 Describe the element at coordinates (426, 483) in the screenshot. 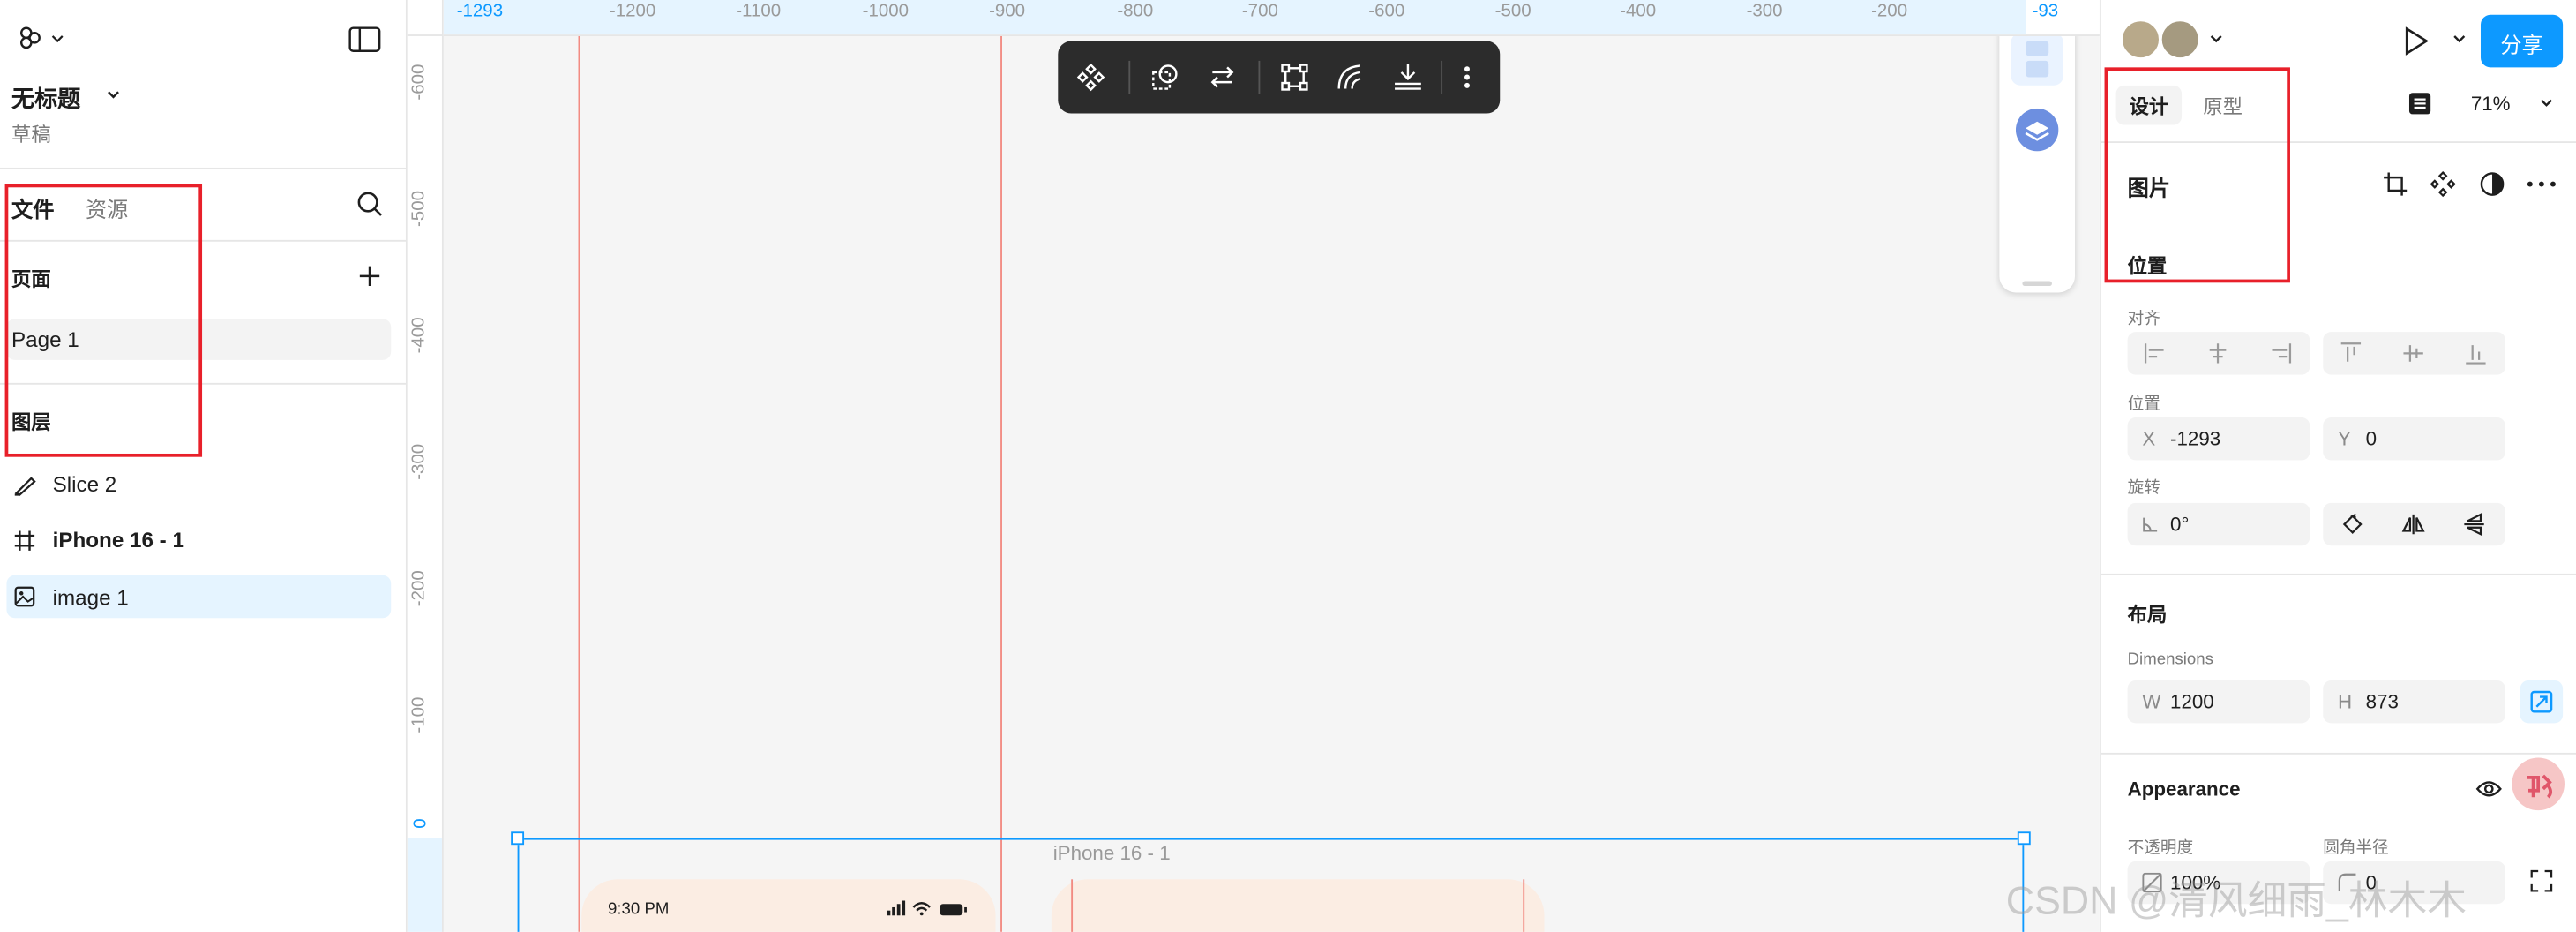

I see `ruler-left: -600 -500 -400 -300 -200 -100 0` at that location.